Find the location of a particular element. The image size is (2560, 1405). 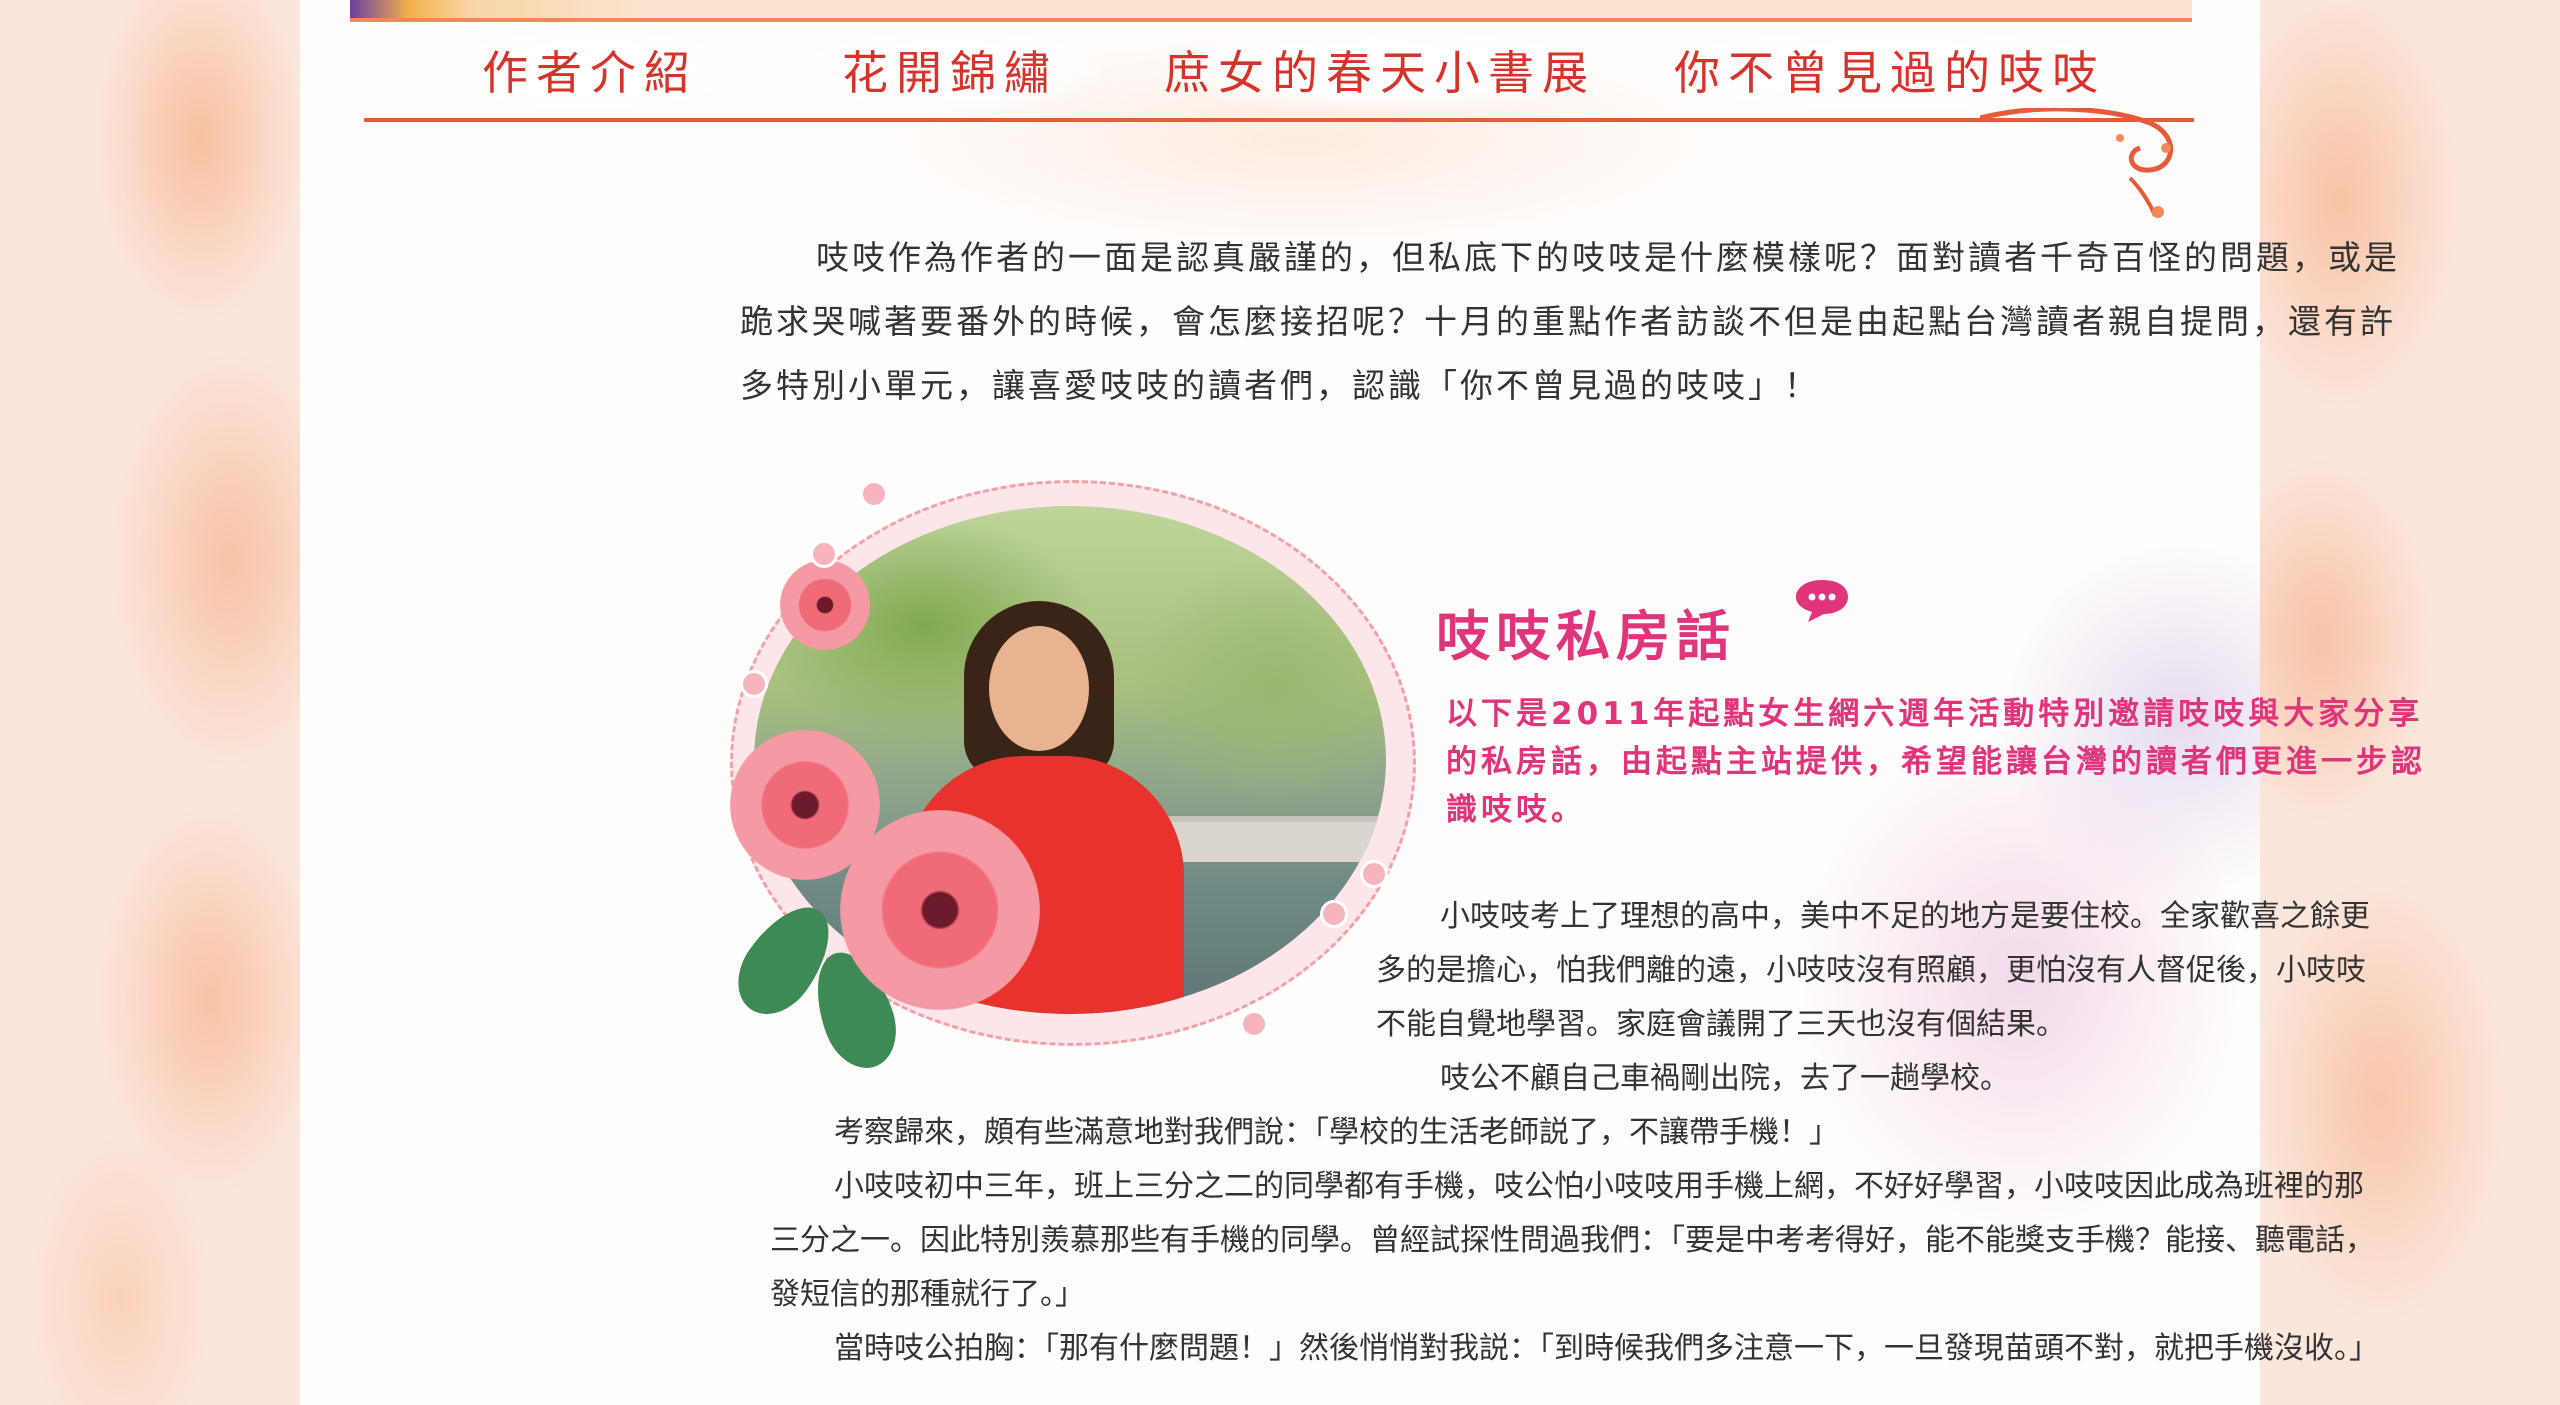

main-nav: 作者介紹 花開錦繡 庶女的春天小書展 你不曾見過的吱吱 is located at coordinates (1275, 75).